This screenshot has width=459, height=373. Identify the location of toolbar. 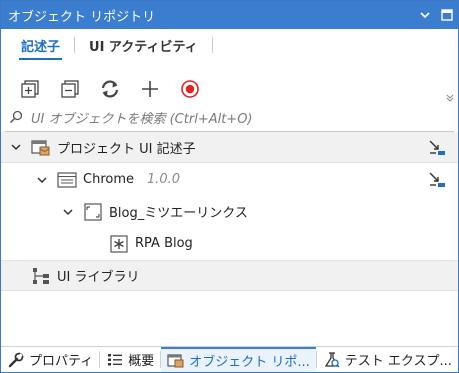
(229, 89).